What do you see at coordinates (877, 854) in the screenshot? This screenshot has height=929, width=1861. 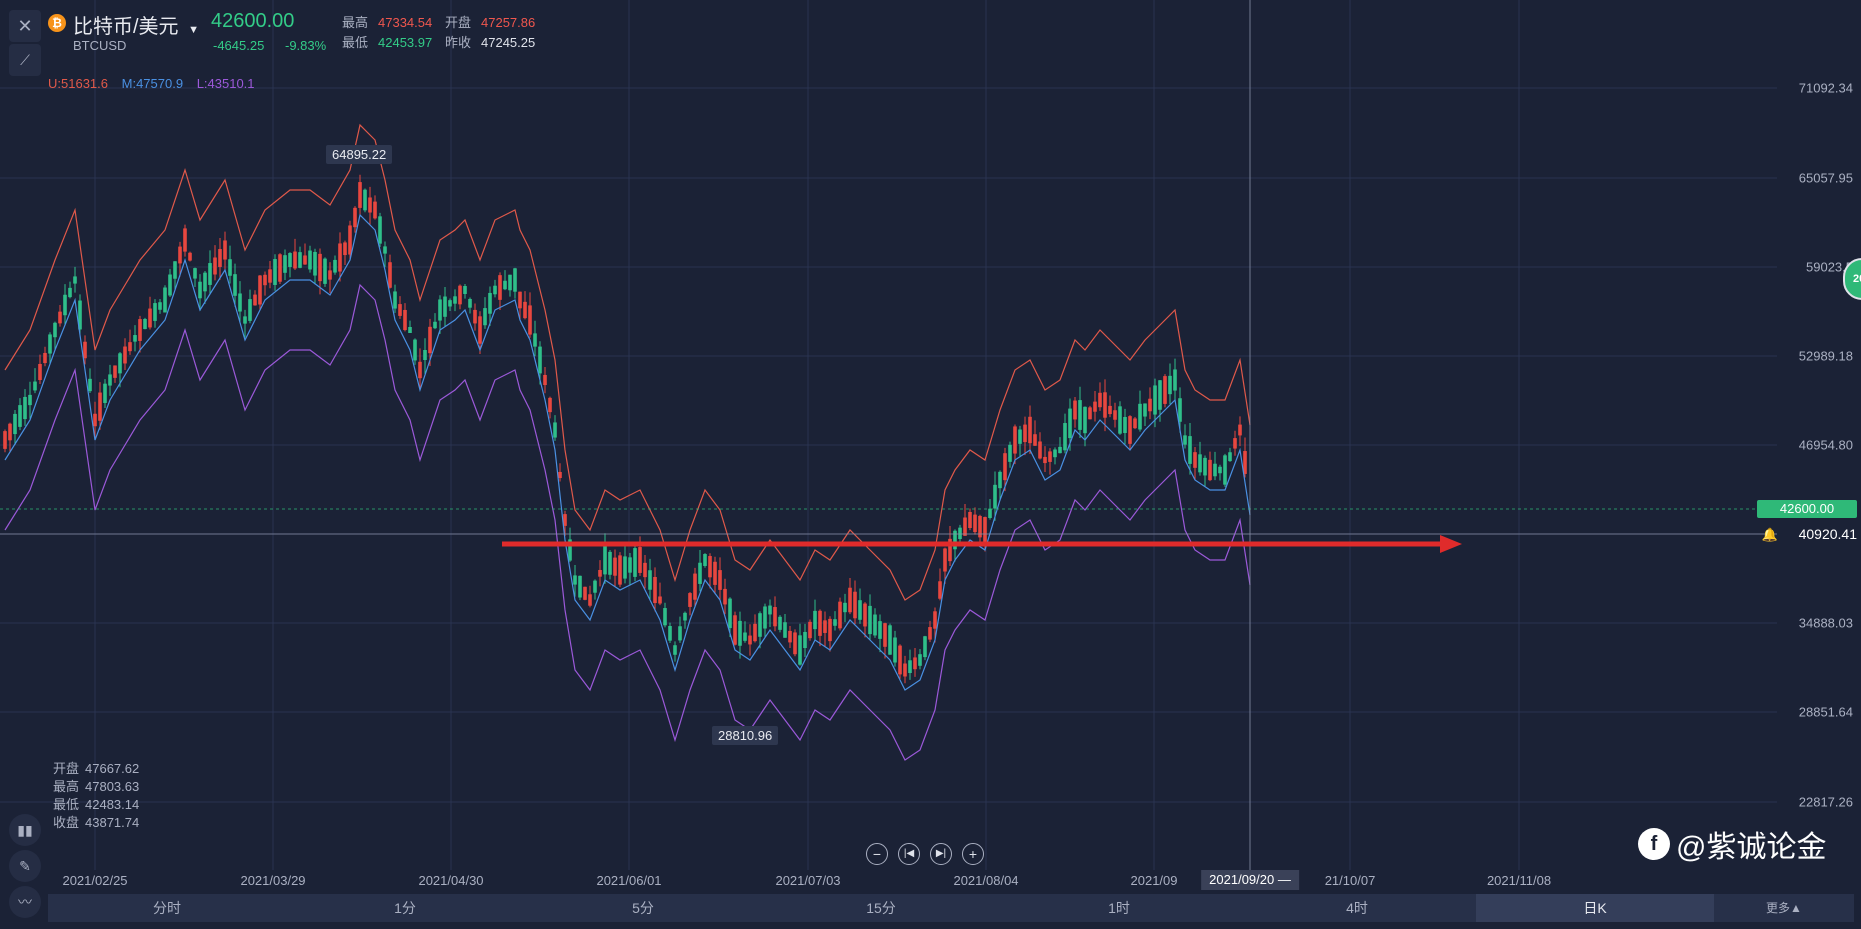 I see `zoom-out-button: −` at bounding box center [877, 854].